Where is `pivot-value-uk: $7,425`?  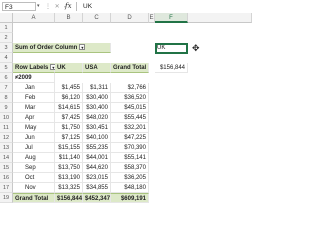 pivot-value-uk: $7,425 is located at coordinates (69, 118).